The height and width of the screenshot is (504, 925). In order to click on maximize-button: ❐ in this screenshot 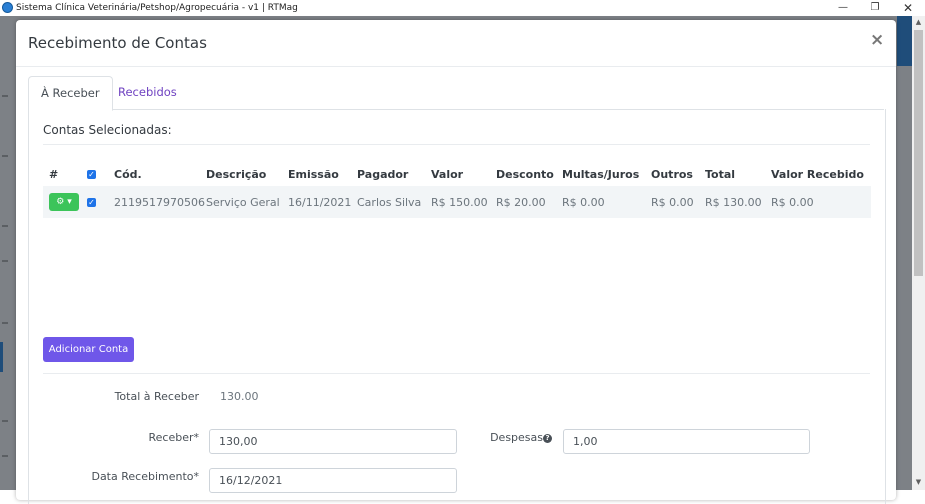, I will do `click(875, 8)`.